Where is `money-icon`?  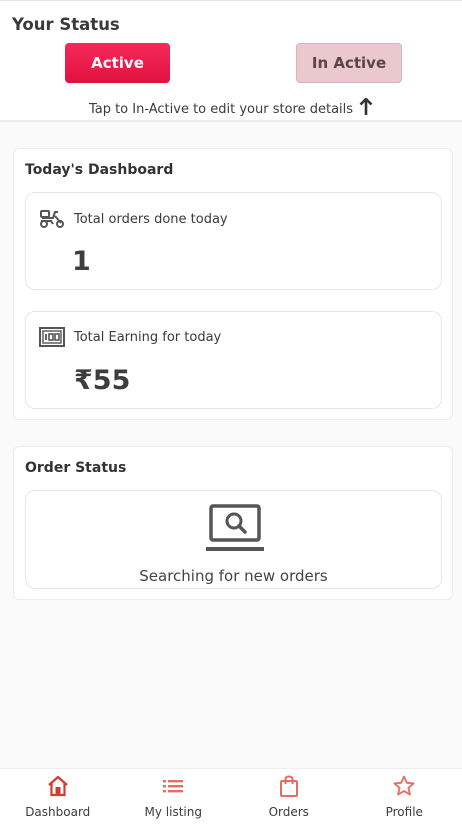 money-icon is located at coordinates (52, 337).